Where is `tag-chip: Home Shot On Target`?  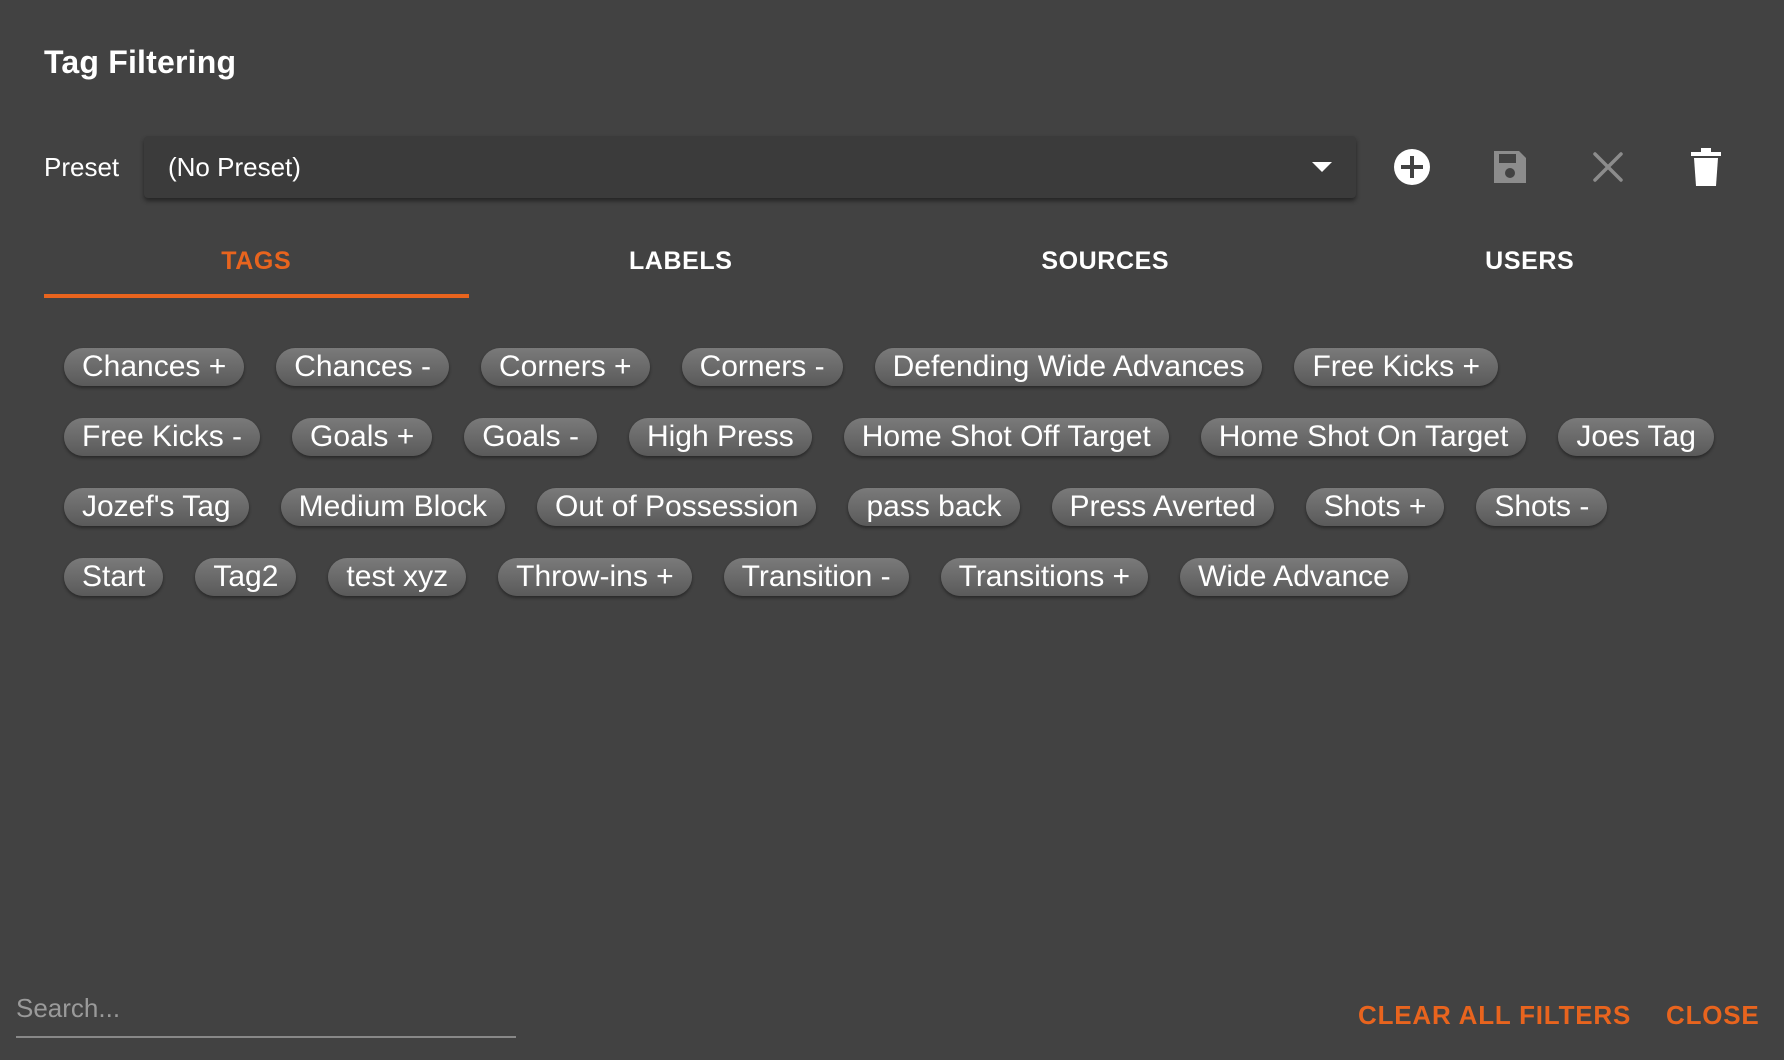
tag-chip: Home Shot On Target is located at coordinates (1363, 437).